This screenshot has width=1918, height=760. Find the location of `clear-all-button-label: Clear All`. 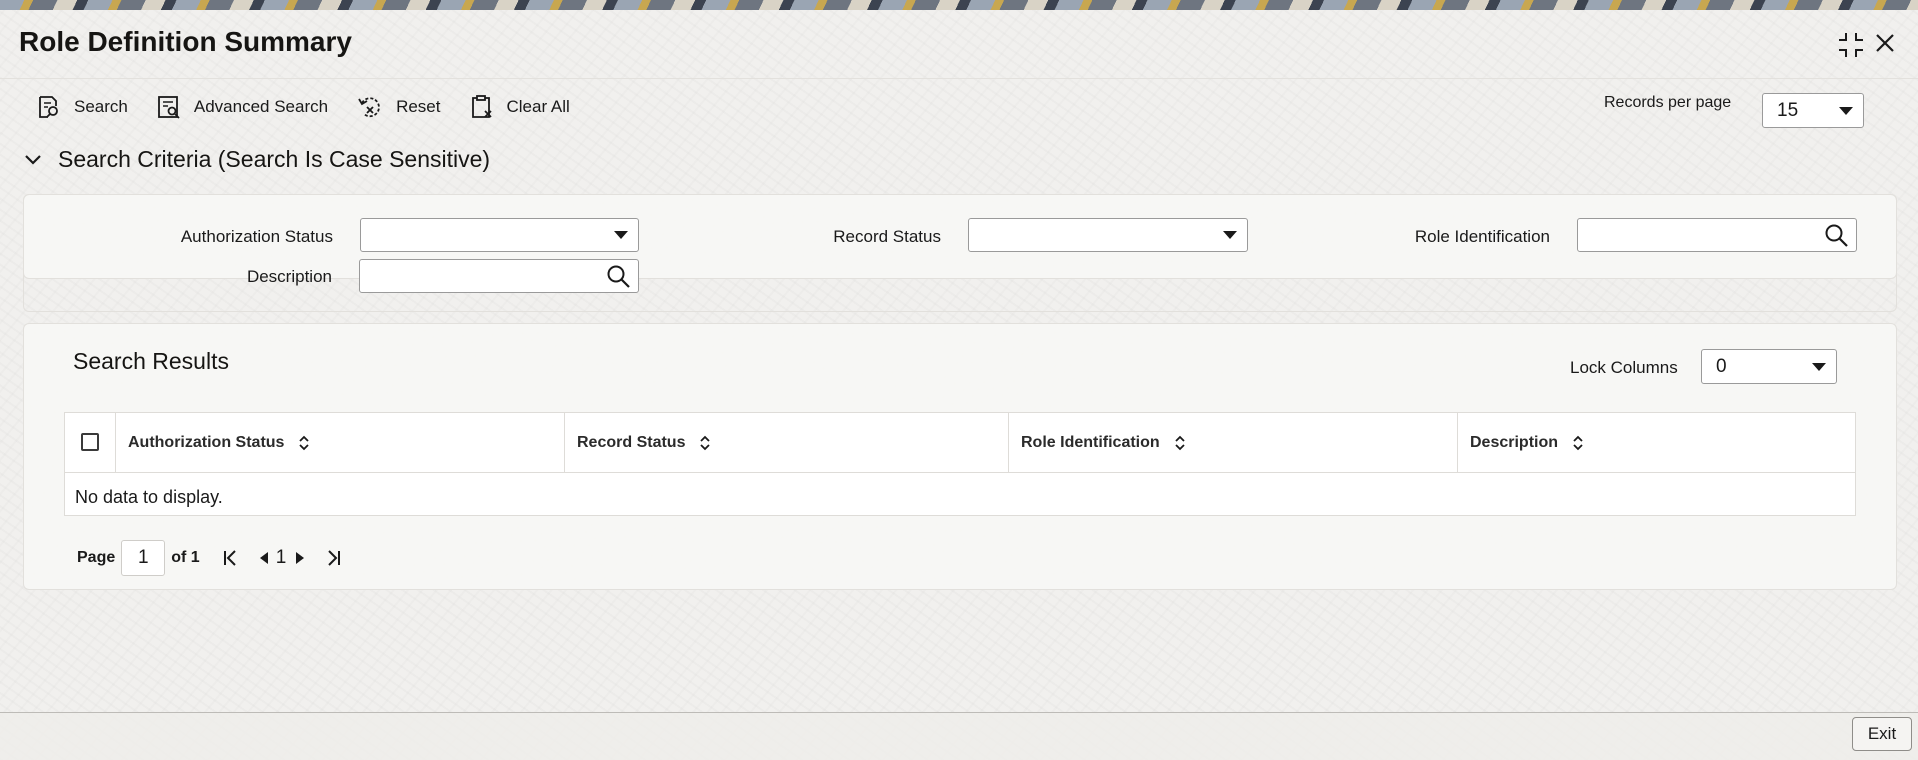

clear-all-button-label: Clear All is located at coordinates (538, 106).